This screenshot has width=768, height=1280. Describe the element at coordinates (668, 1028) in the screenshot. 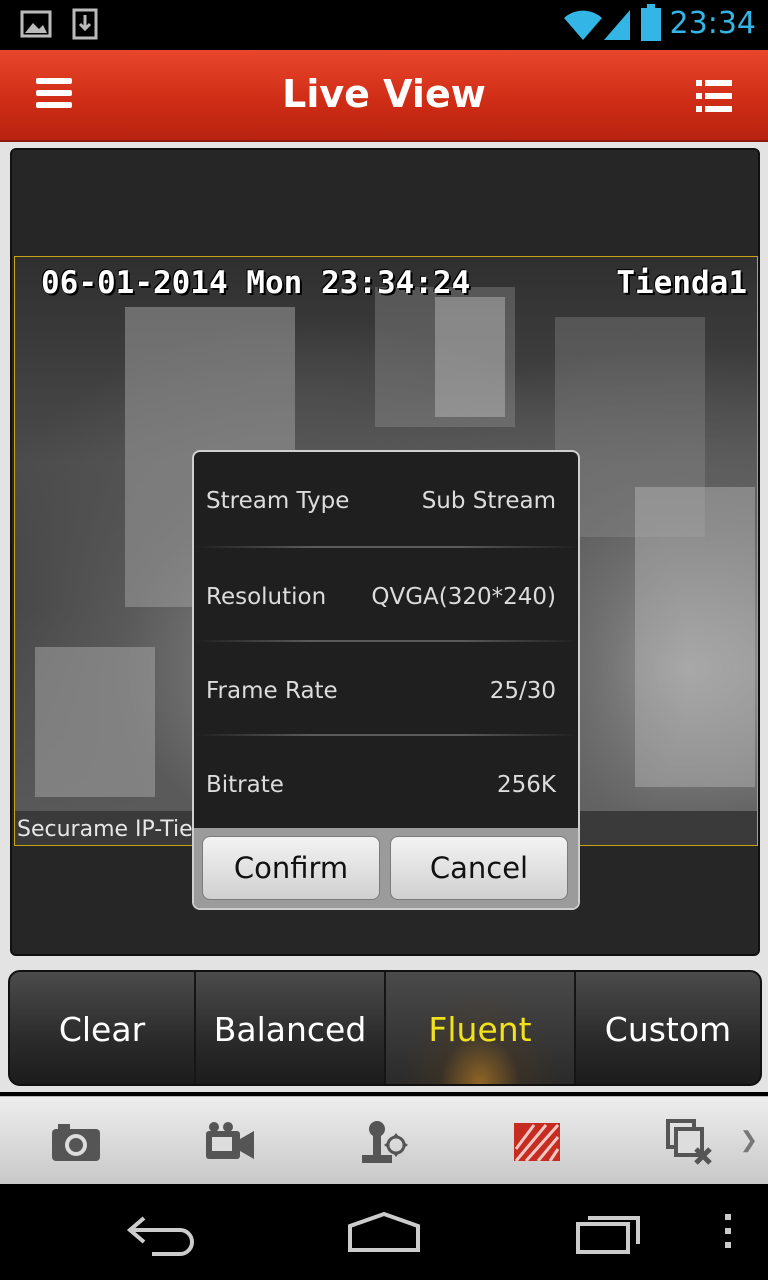

I see `quality-option-custom: Custom` at that location.